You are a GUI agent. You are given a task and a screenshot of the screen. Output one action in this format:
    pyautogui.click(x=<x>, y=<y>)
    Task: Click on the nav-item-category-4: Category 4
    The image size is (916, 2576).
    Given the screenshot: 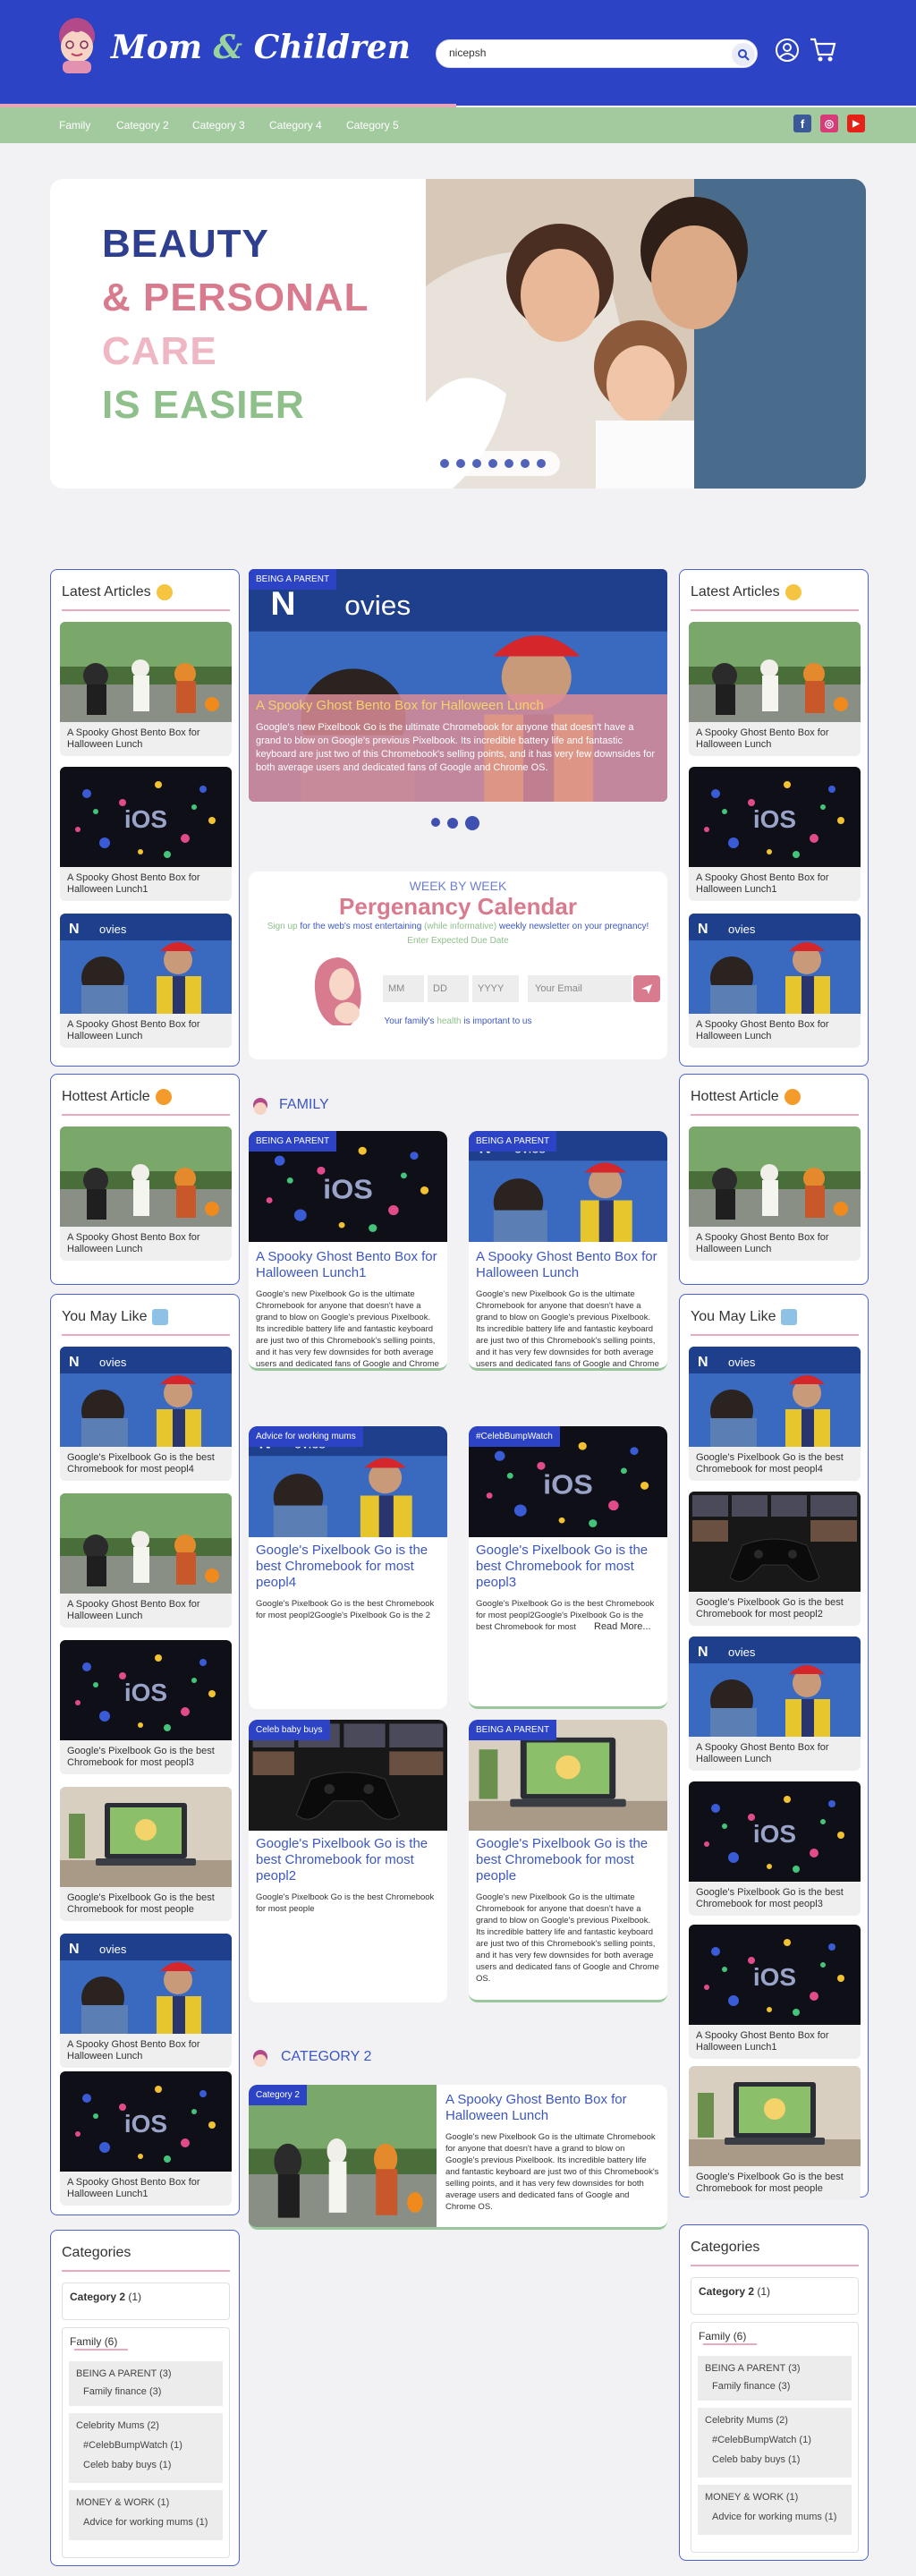 What is the action you would take?
    pyautogui.click(x=295, y=126)
    